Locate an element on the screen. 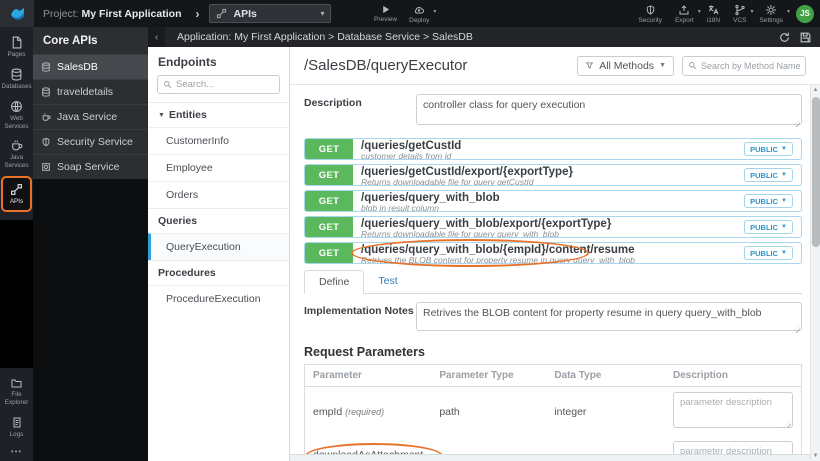 This screenshot has width=820, height=461. vertical-scrollbar: ▲ ▼ is located at coordinates (815, 273).